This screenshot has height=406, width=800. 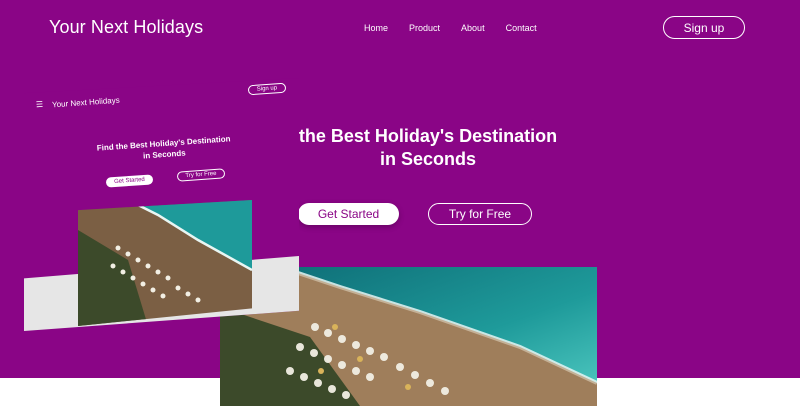 What do you see at coordinates (348, 214) in the screenshot?
I see `get-started-button: Get Started` at bounding box center [348, 214].